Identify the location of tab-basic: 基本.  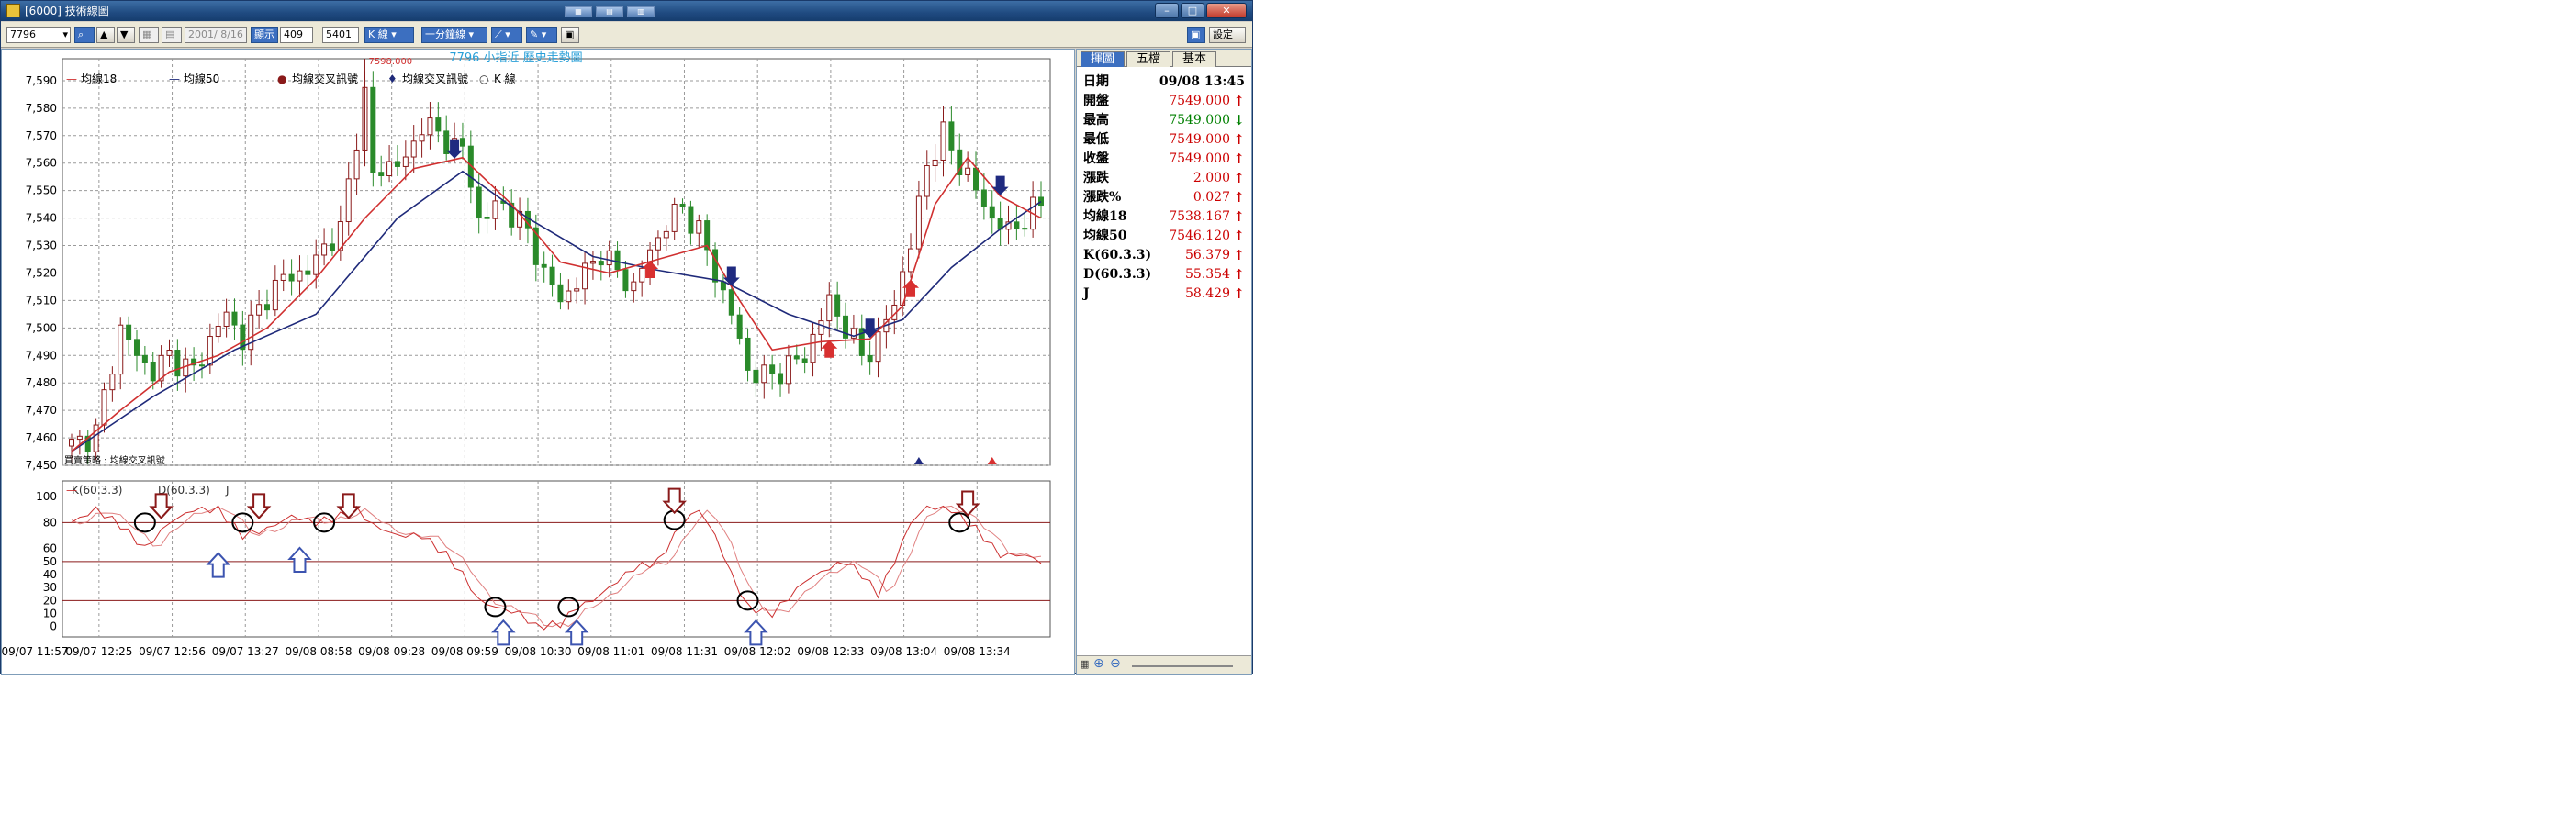
(1194, 59).